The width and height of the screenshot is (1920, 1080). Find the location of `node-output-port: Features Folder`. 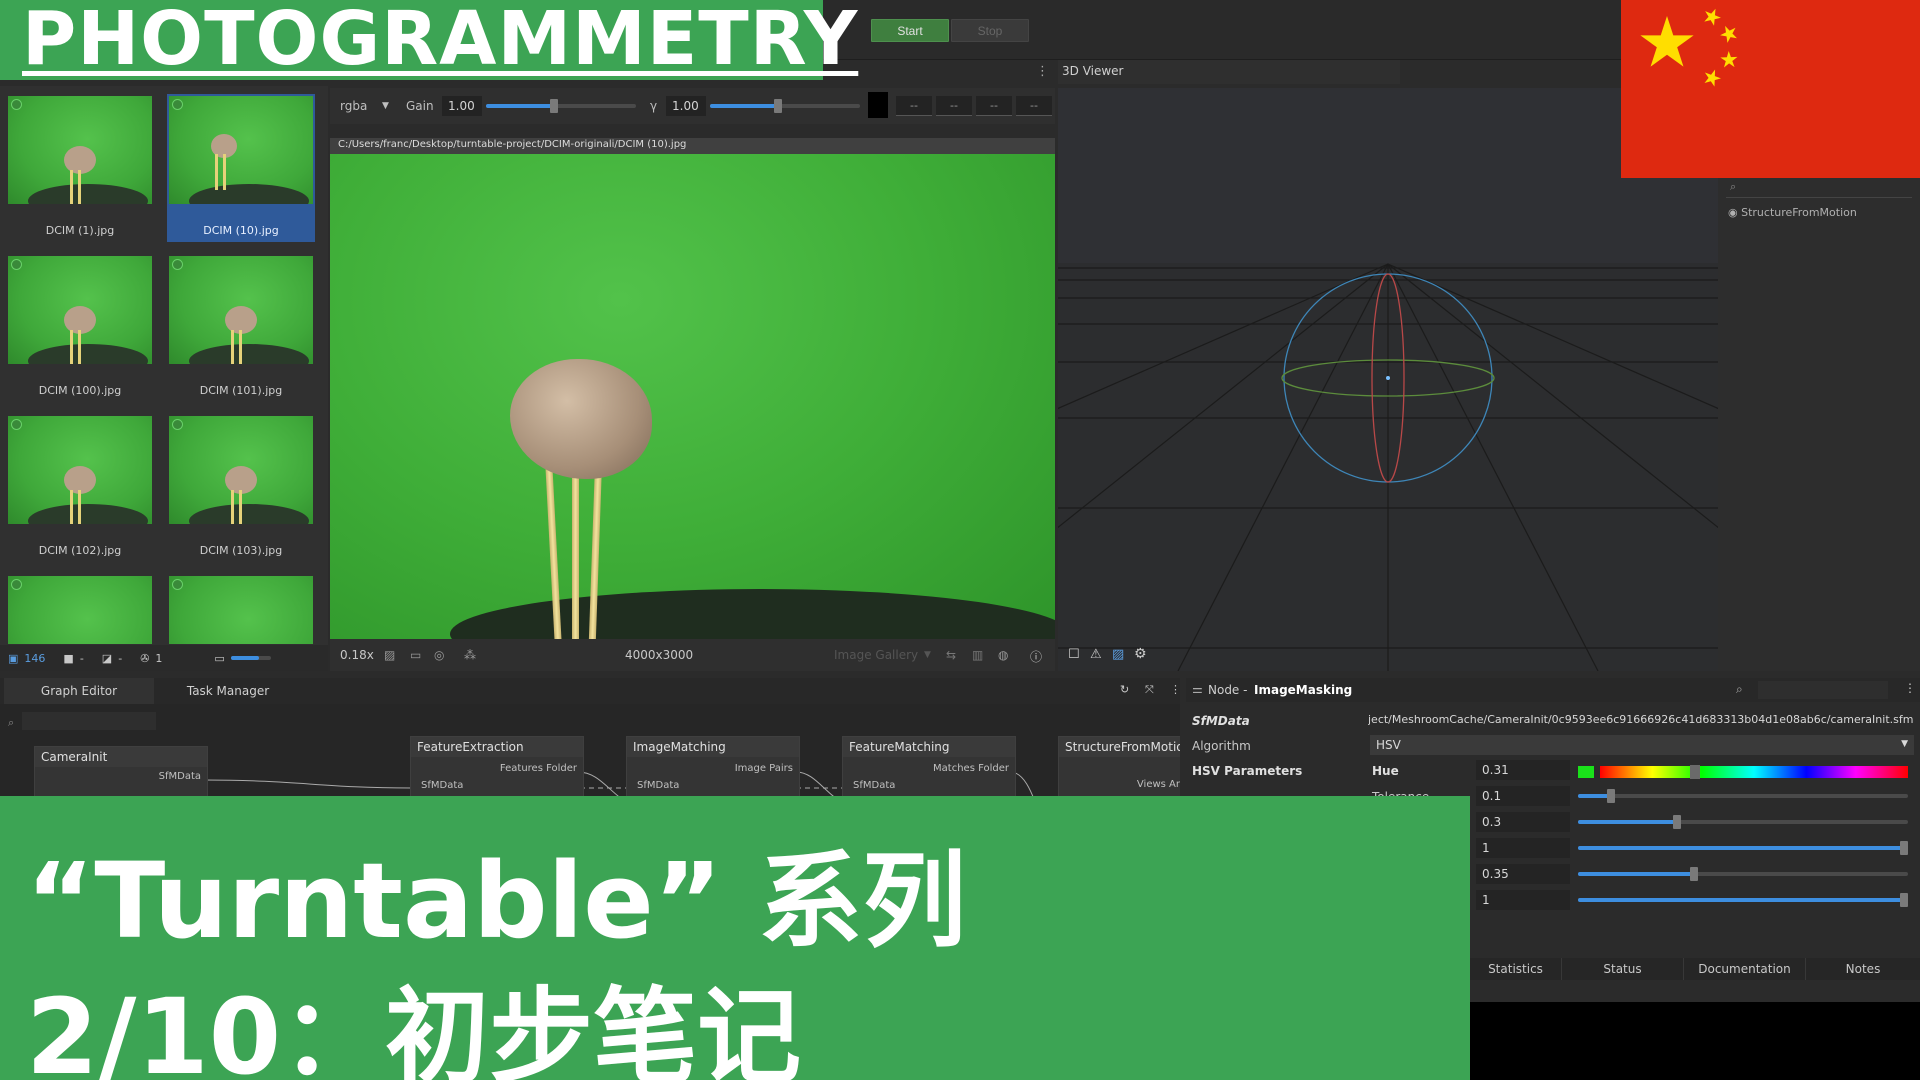

node-output-port: Features Folder is located at coordinates (538, 768).